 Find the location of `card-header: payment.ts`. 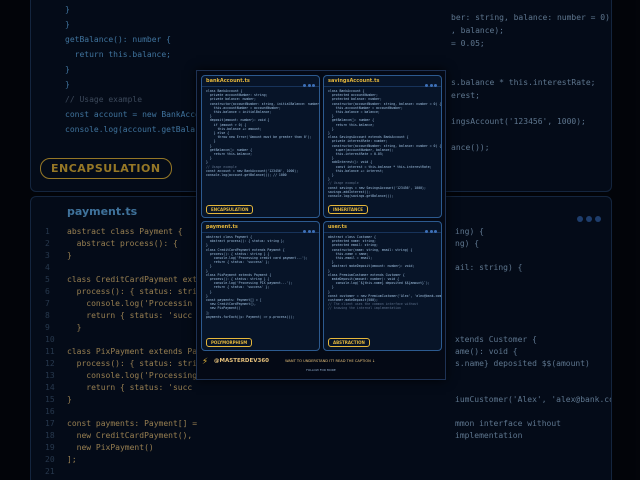

card-header: payment.ts is located at coordinates (260, 227).